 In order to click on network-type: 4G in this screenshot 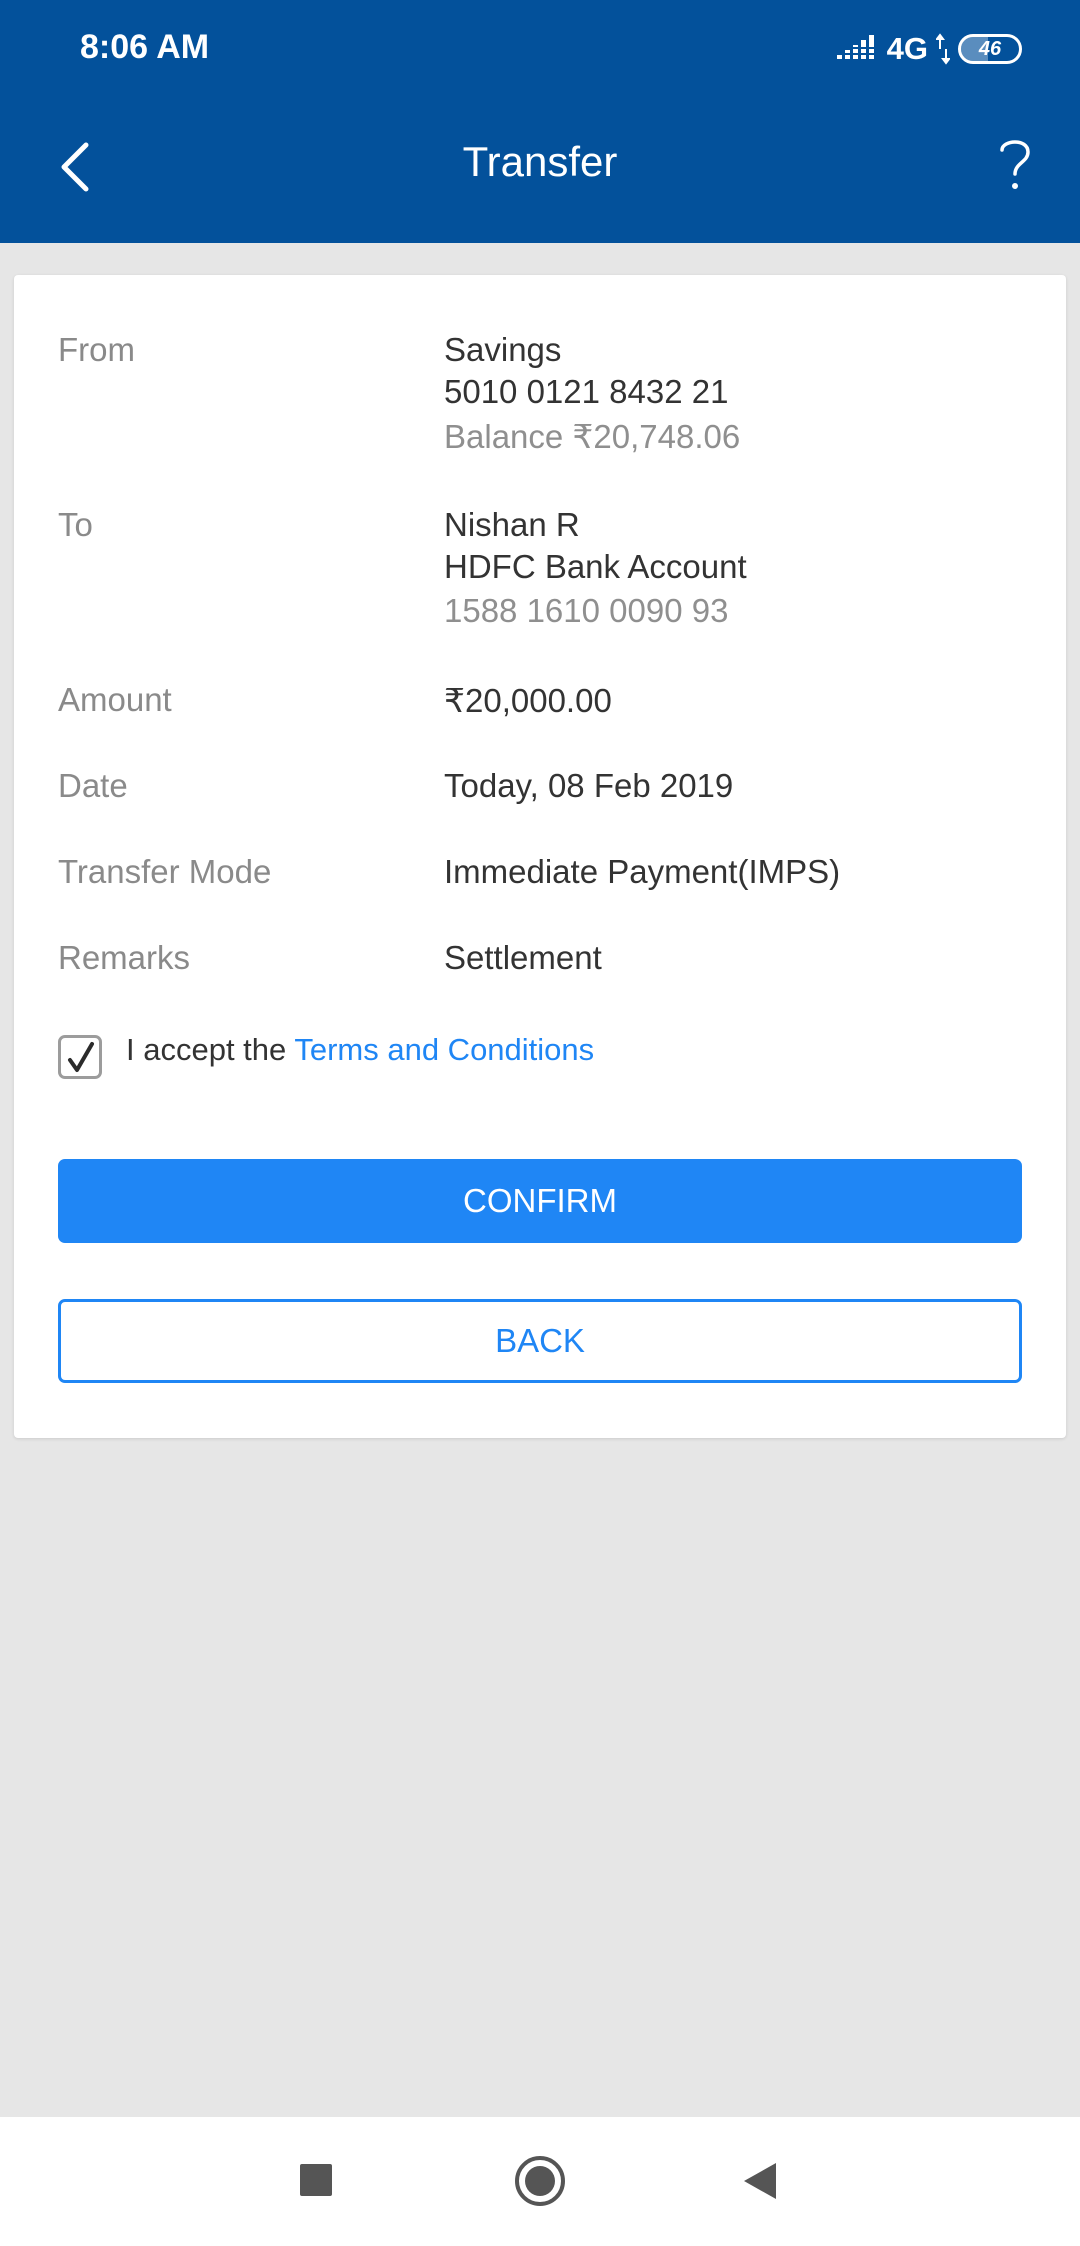, I will do `click(907, 48)`.